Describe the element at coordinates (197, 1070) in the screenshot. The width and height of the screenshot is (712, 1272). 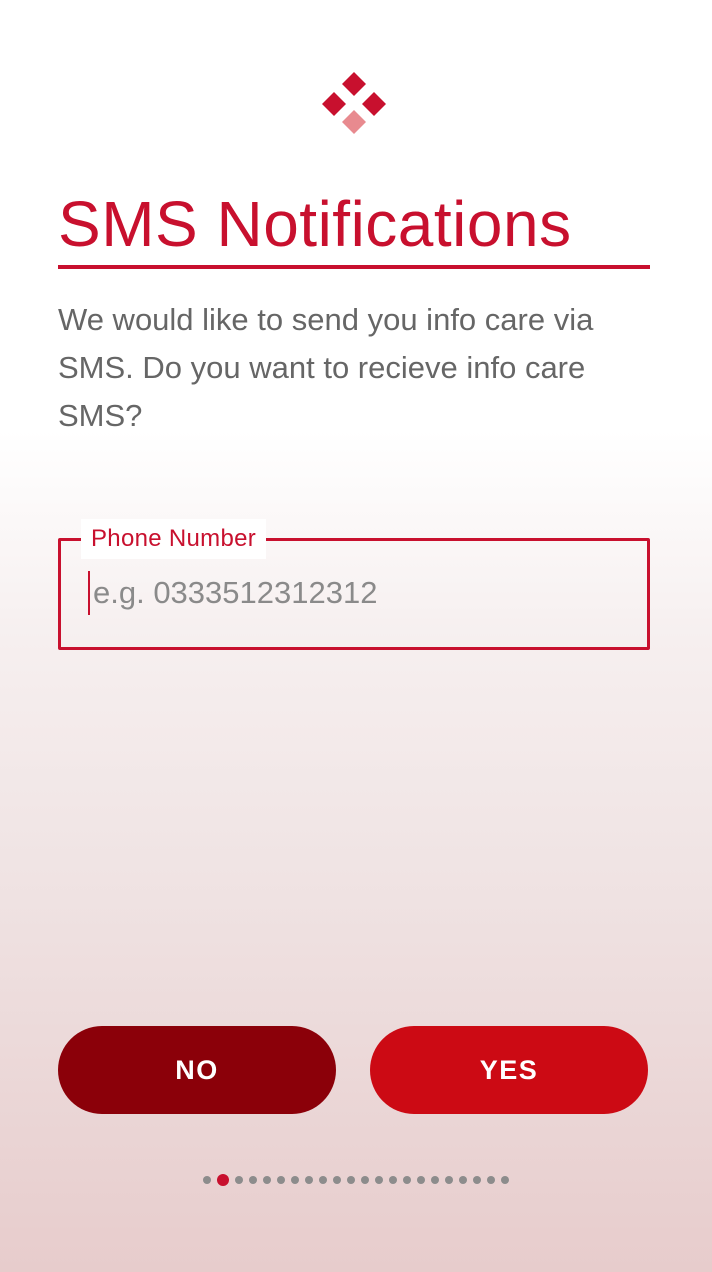
I see `no-button: NO` at that location.